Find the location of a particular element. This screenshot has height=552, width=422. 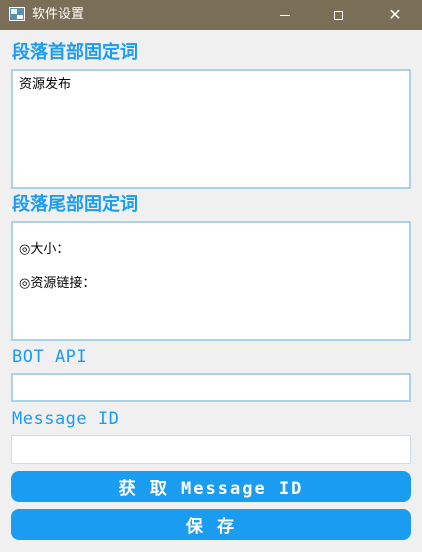

app-icon is located at coordinates (17, 14).